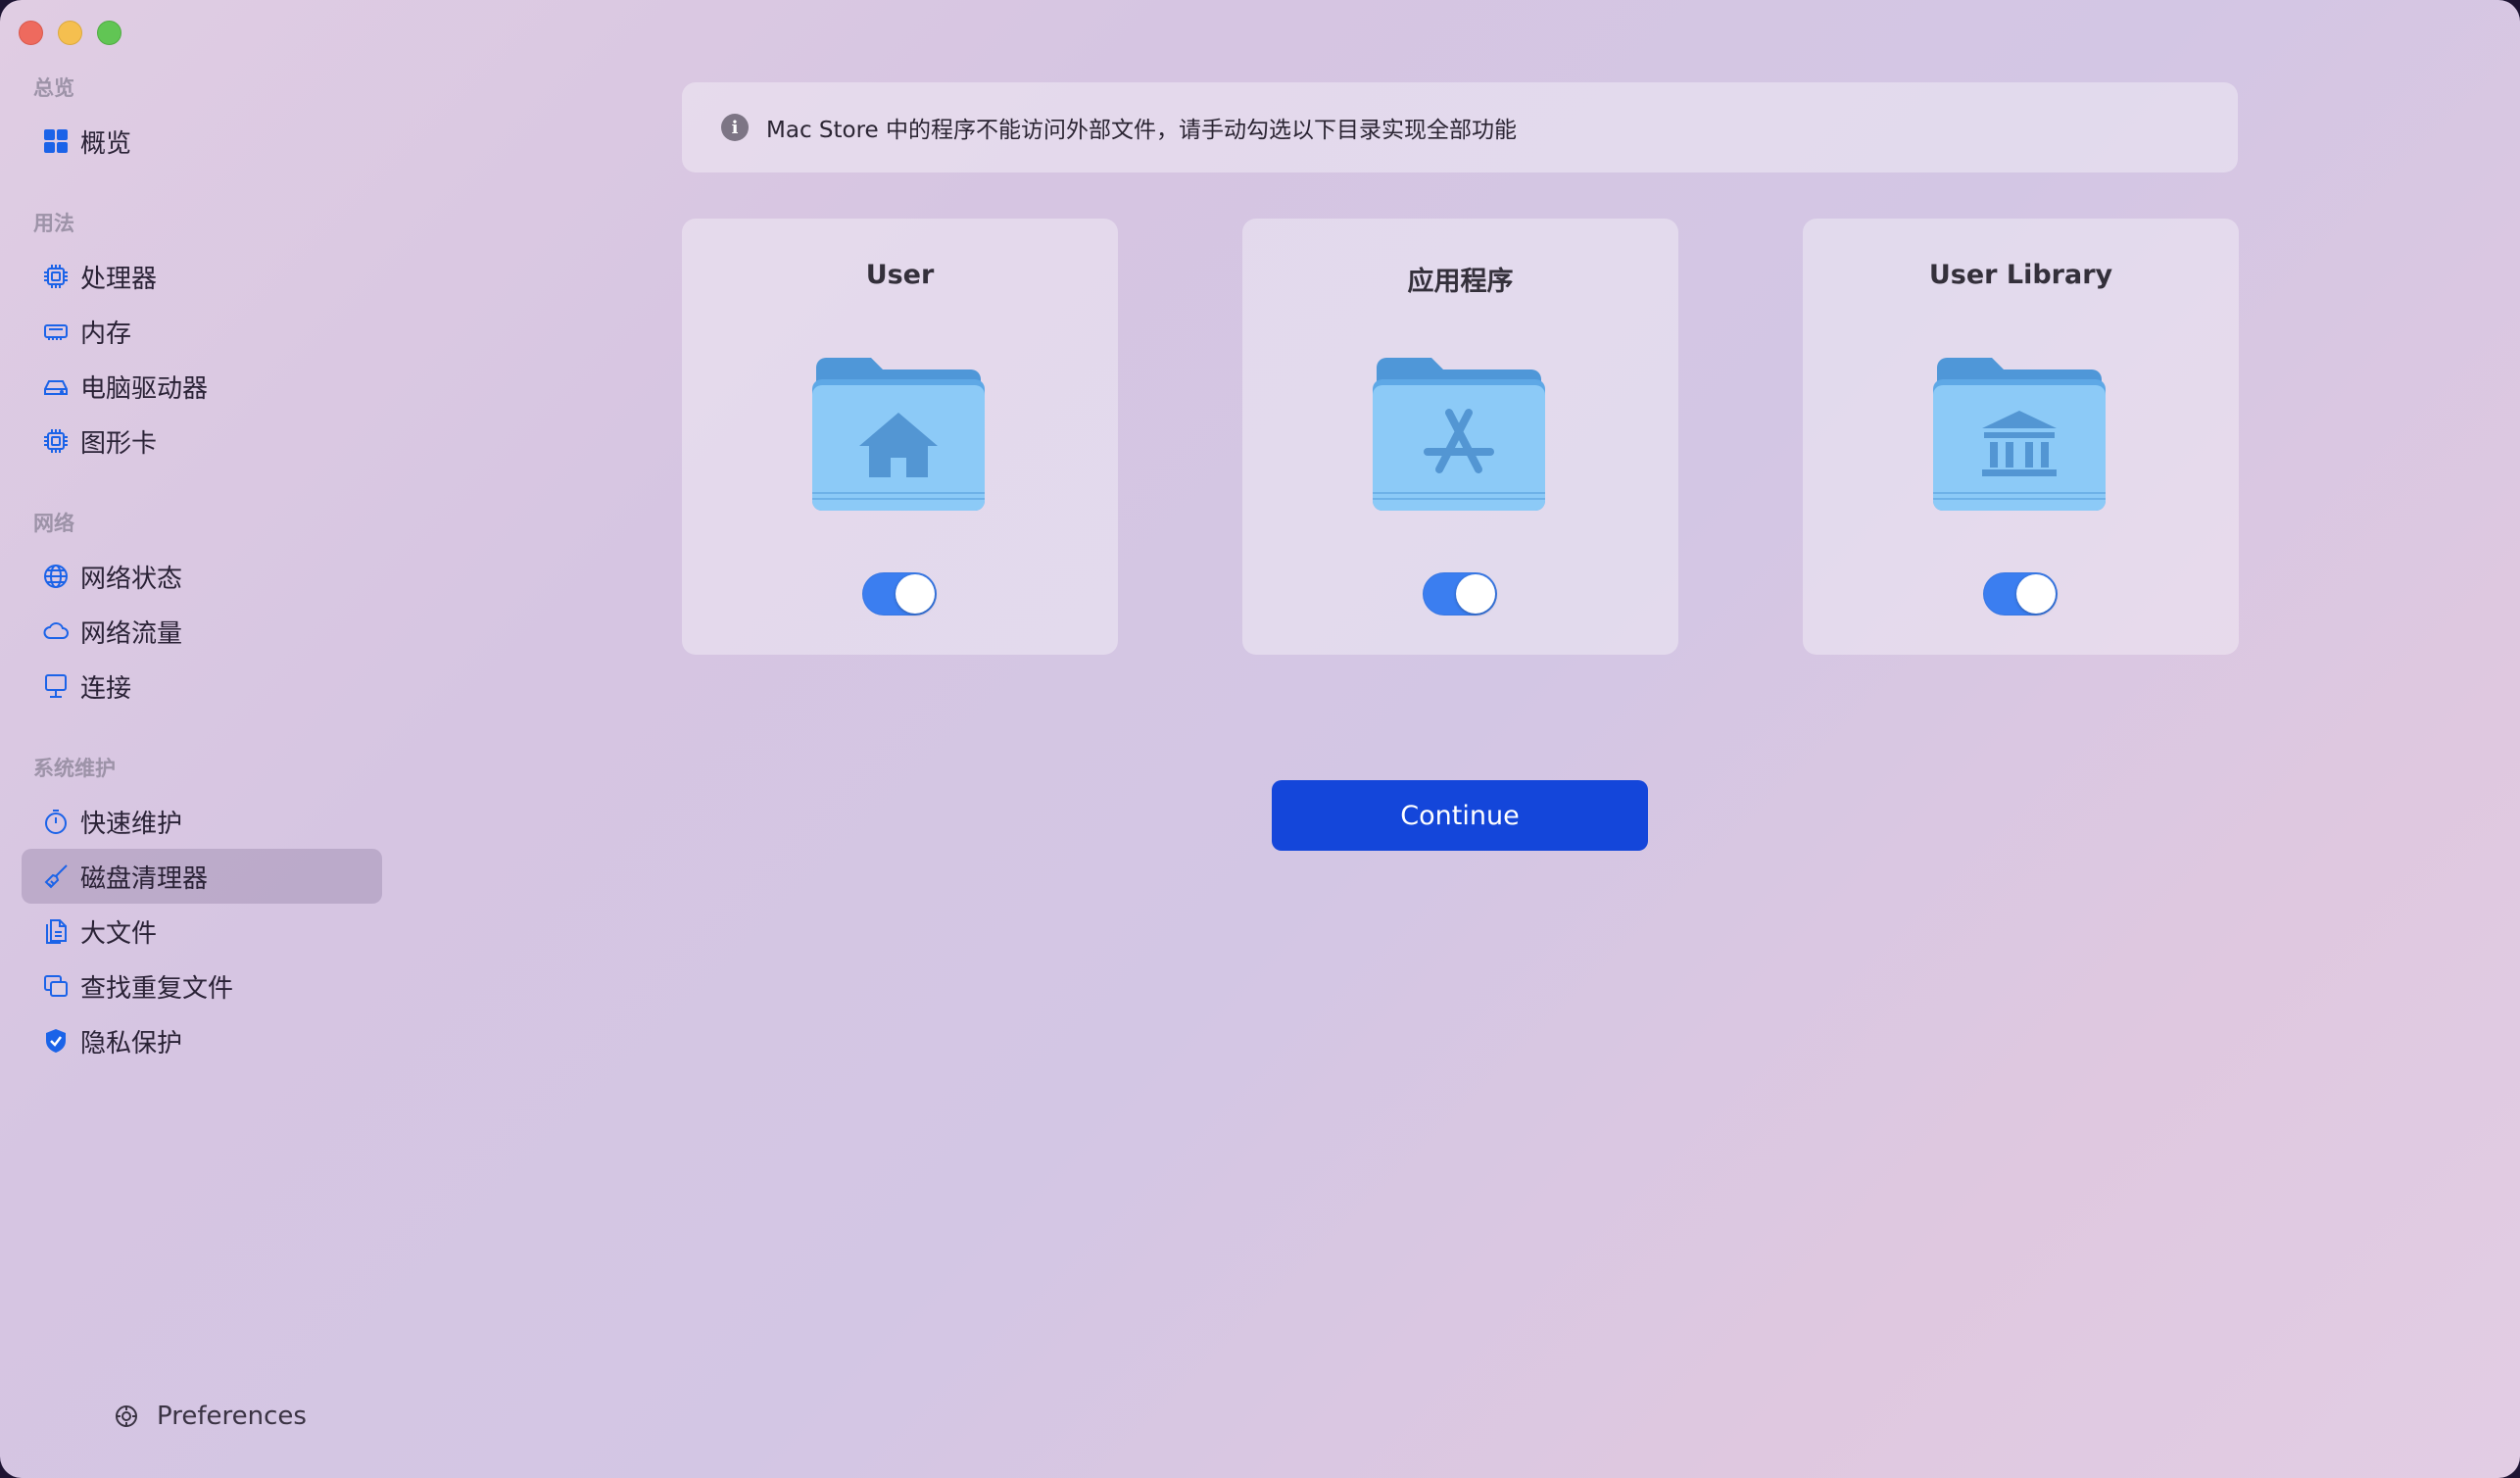 This screenshot has height=1478, width=2520. Describe the element at coordinates (1460, 282) in the screenshot. I see `folder-card-title: 应用程序` at that location.